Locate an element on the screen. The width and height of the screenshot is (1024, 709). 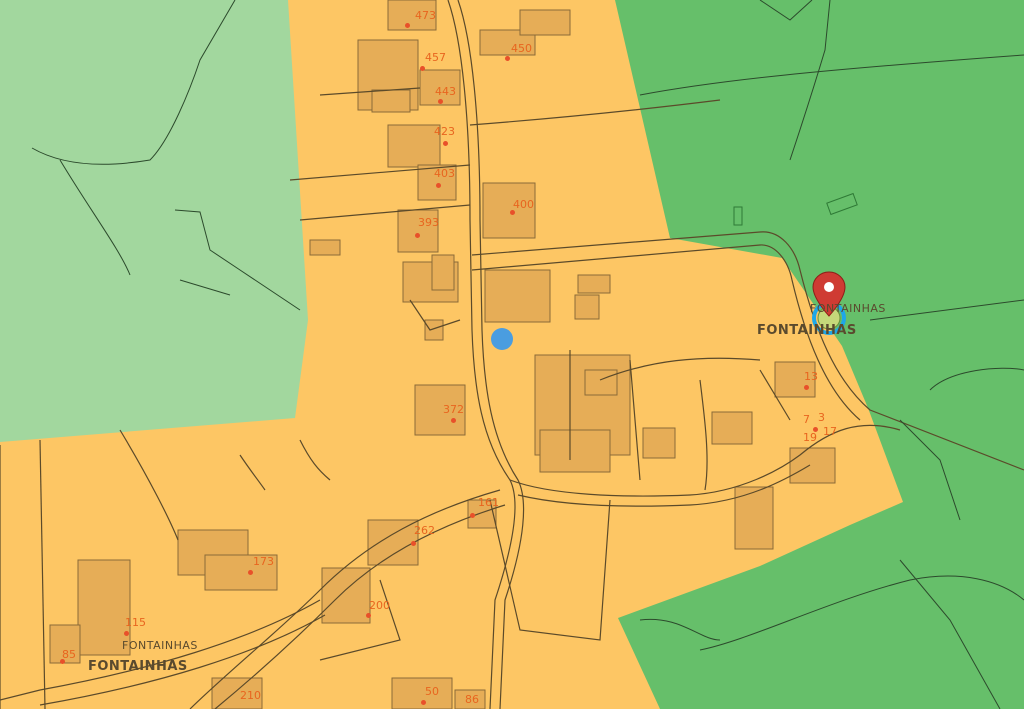
address-number: 372 is located at coordinates (453, 409).